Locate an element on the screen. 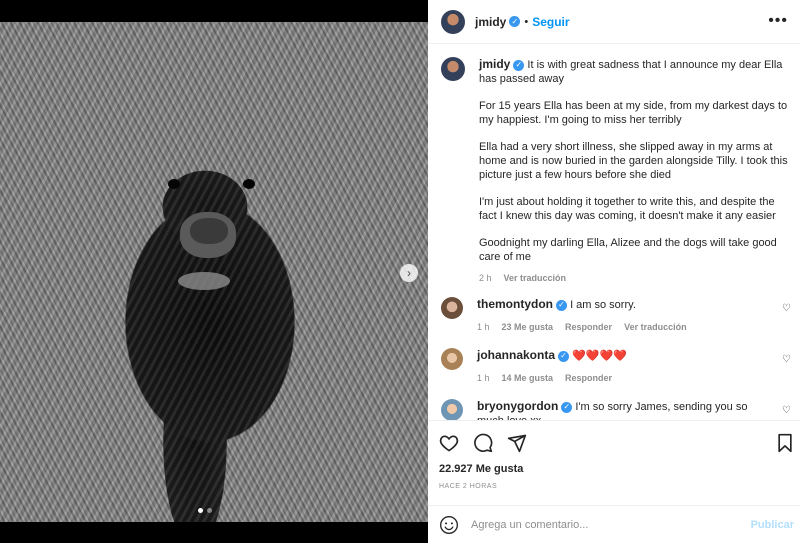  caption-age: 2 h is located at coordinates (485, 278).